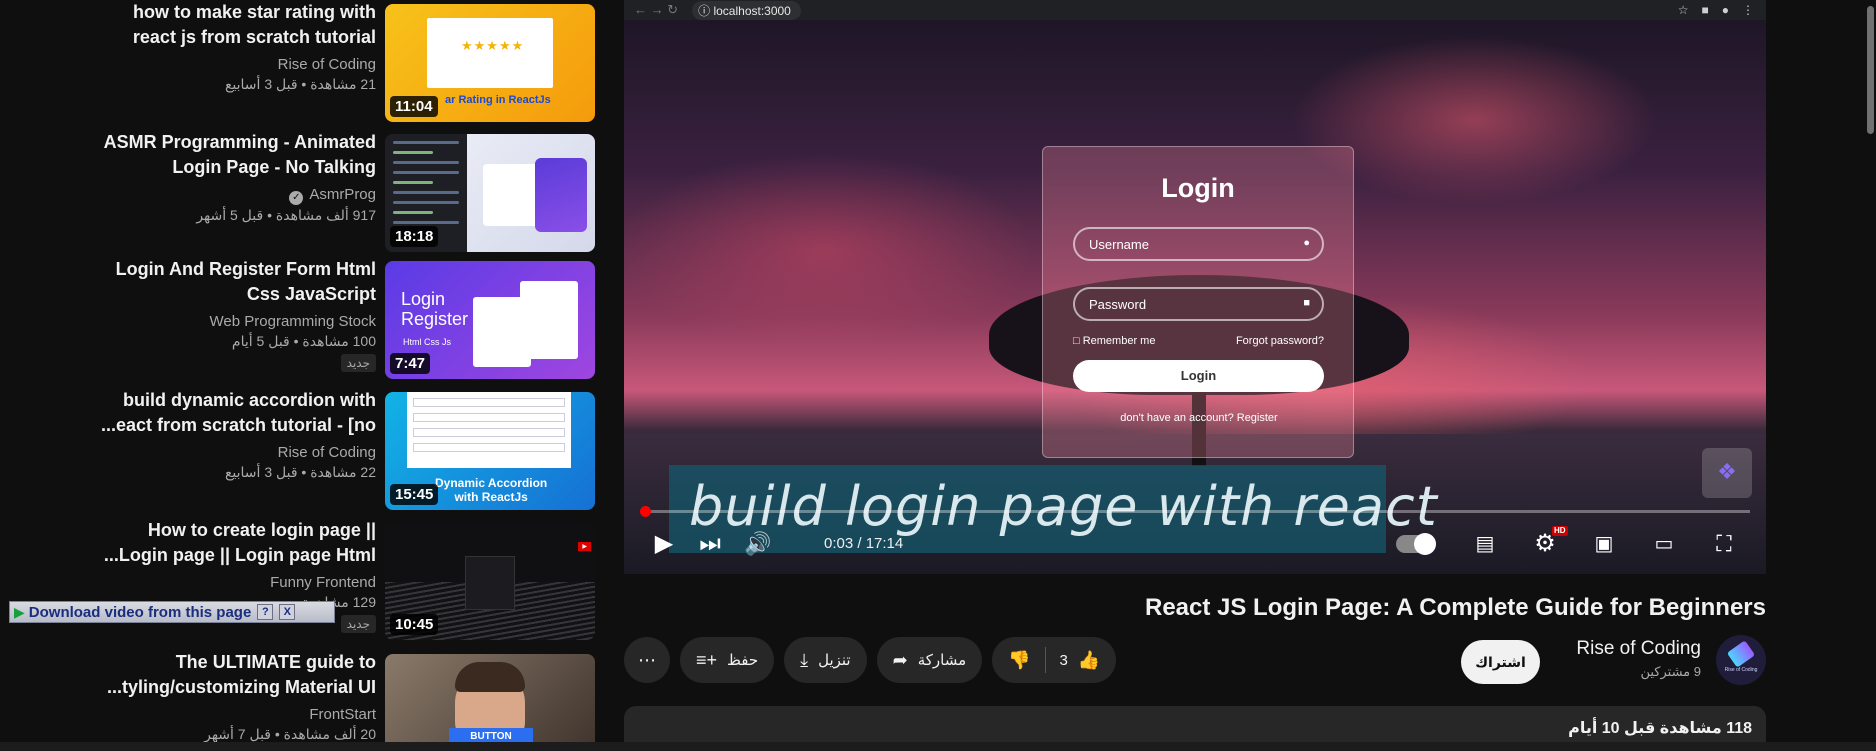 This screenshot has width=1876, height=751. Describe the element at coordinates (938, 746) in the screenshot. I see `taskbar` at that location.